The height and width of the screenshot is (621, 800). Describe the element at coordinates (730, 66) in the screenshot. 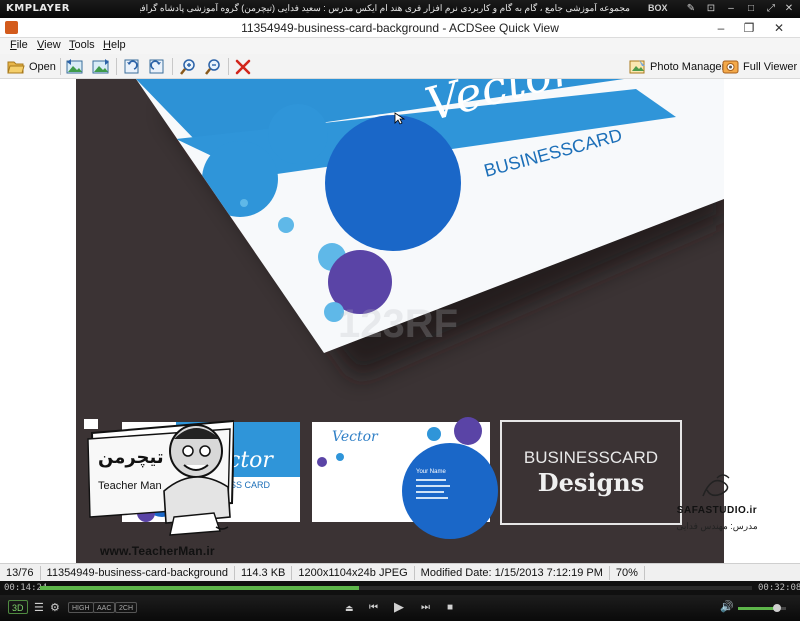

I see `full-viewer-icon` at that location.